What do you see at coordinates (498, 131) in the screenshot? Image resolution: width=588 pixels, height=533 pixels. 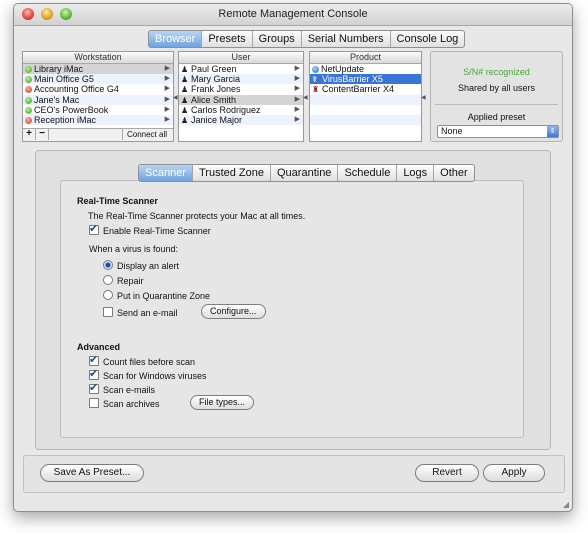 I see `applied-preset-select: None ⇕` at bounding box center [498, 131].